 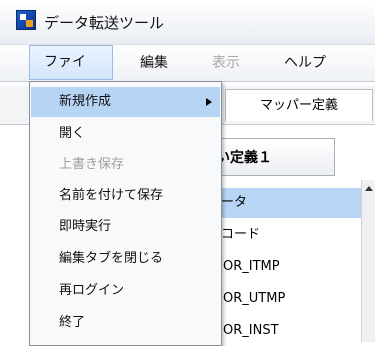 What do you see at coordinates (368, 261) in the screenshot?
I see `tree-scrollbar` at bounding box center [368, 261].